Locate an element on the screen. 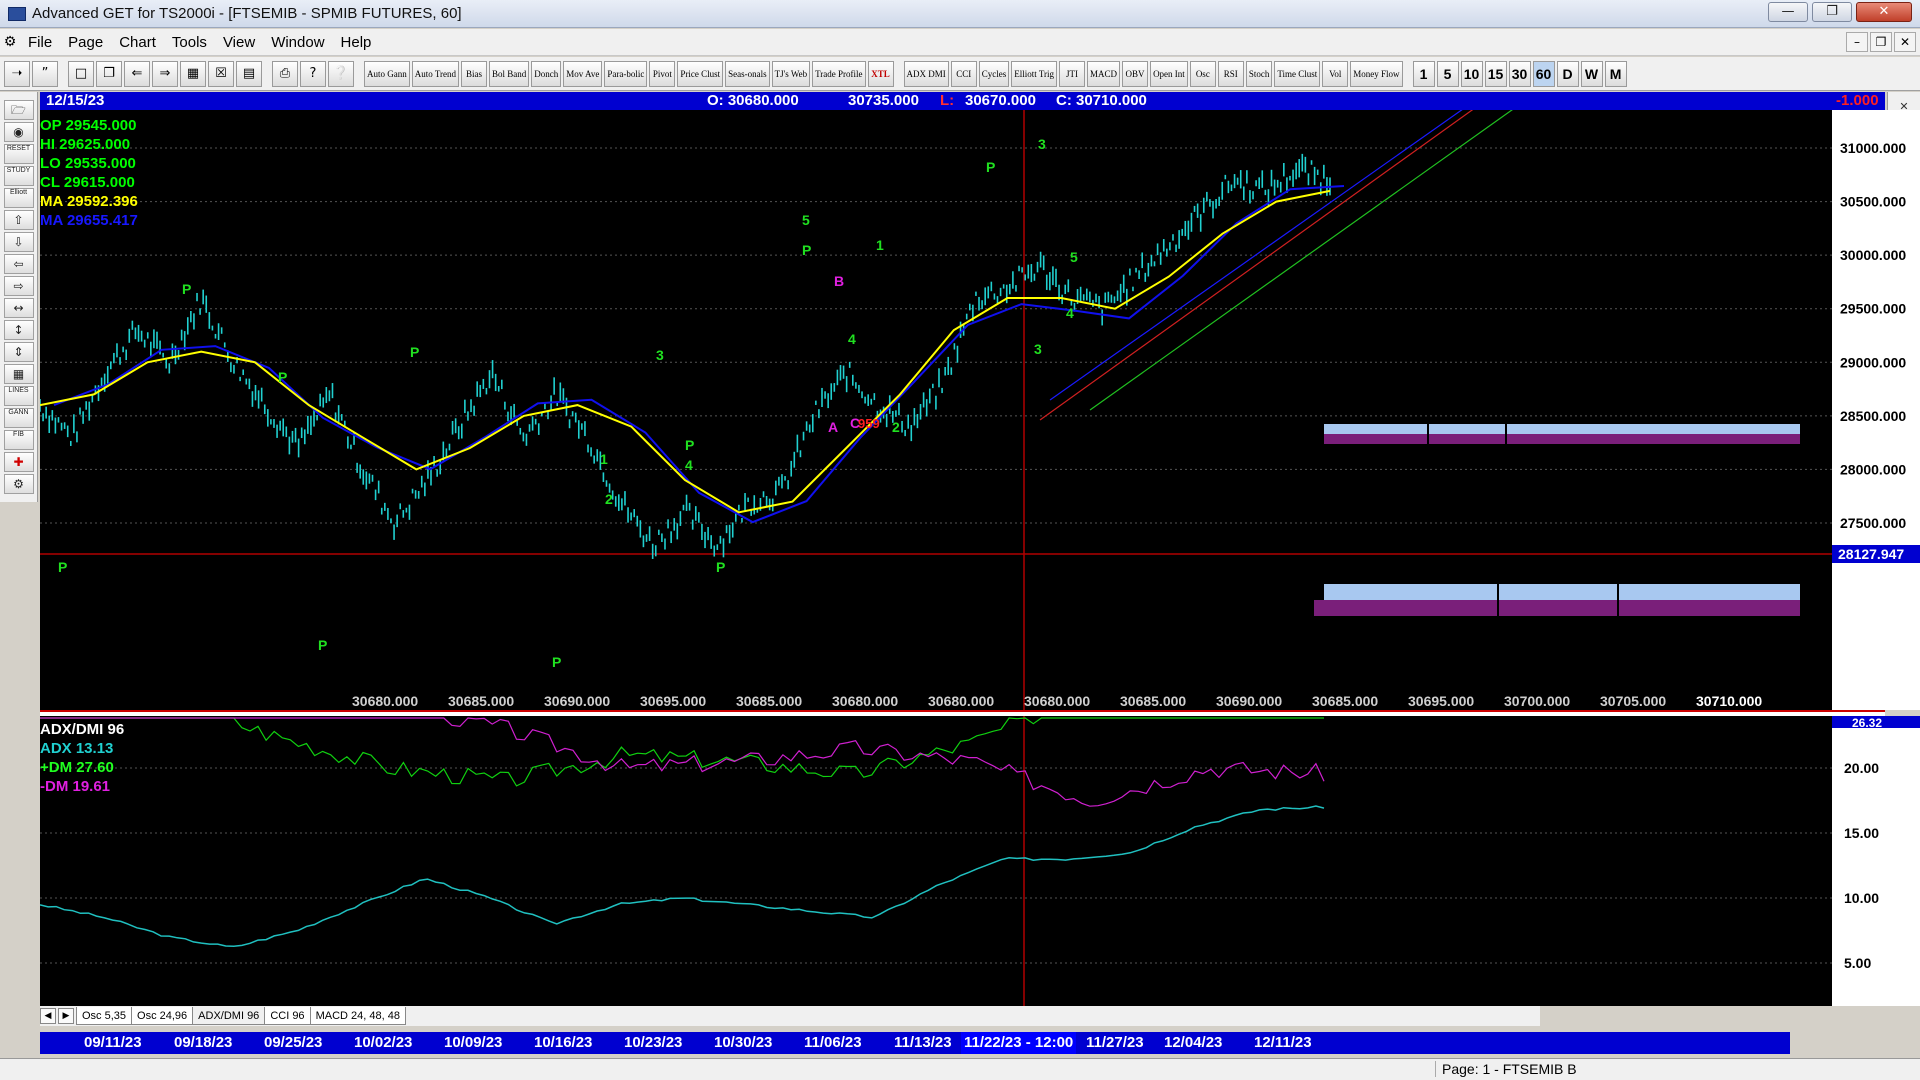 The image size is (1920, 1080). binoculars-icon: ◉ is located at coordinates (18, 132).